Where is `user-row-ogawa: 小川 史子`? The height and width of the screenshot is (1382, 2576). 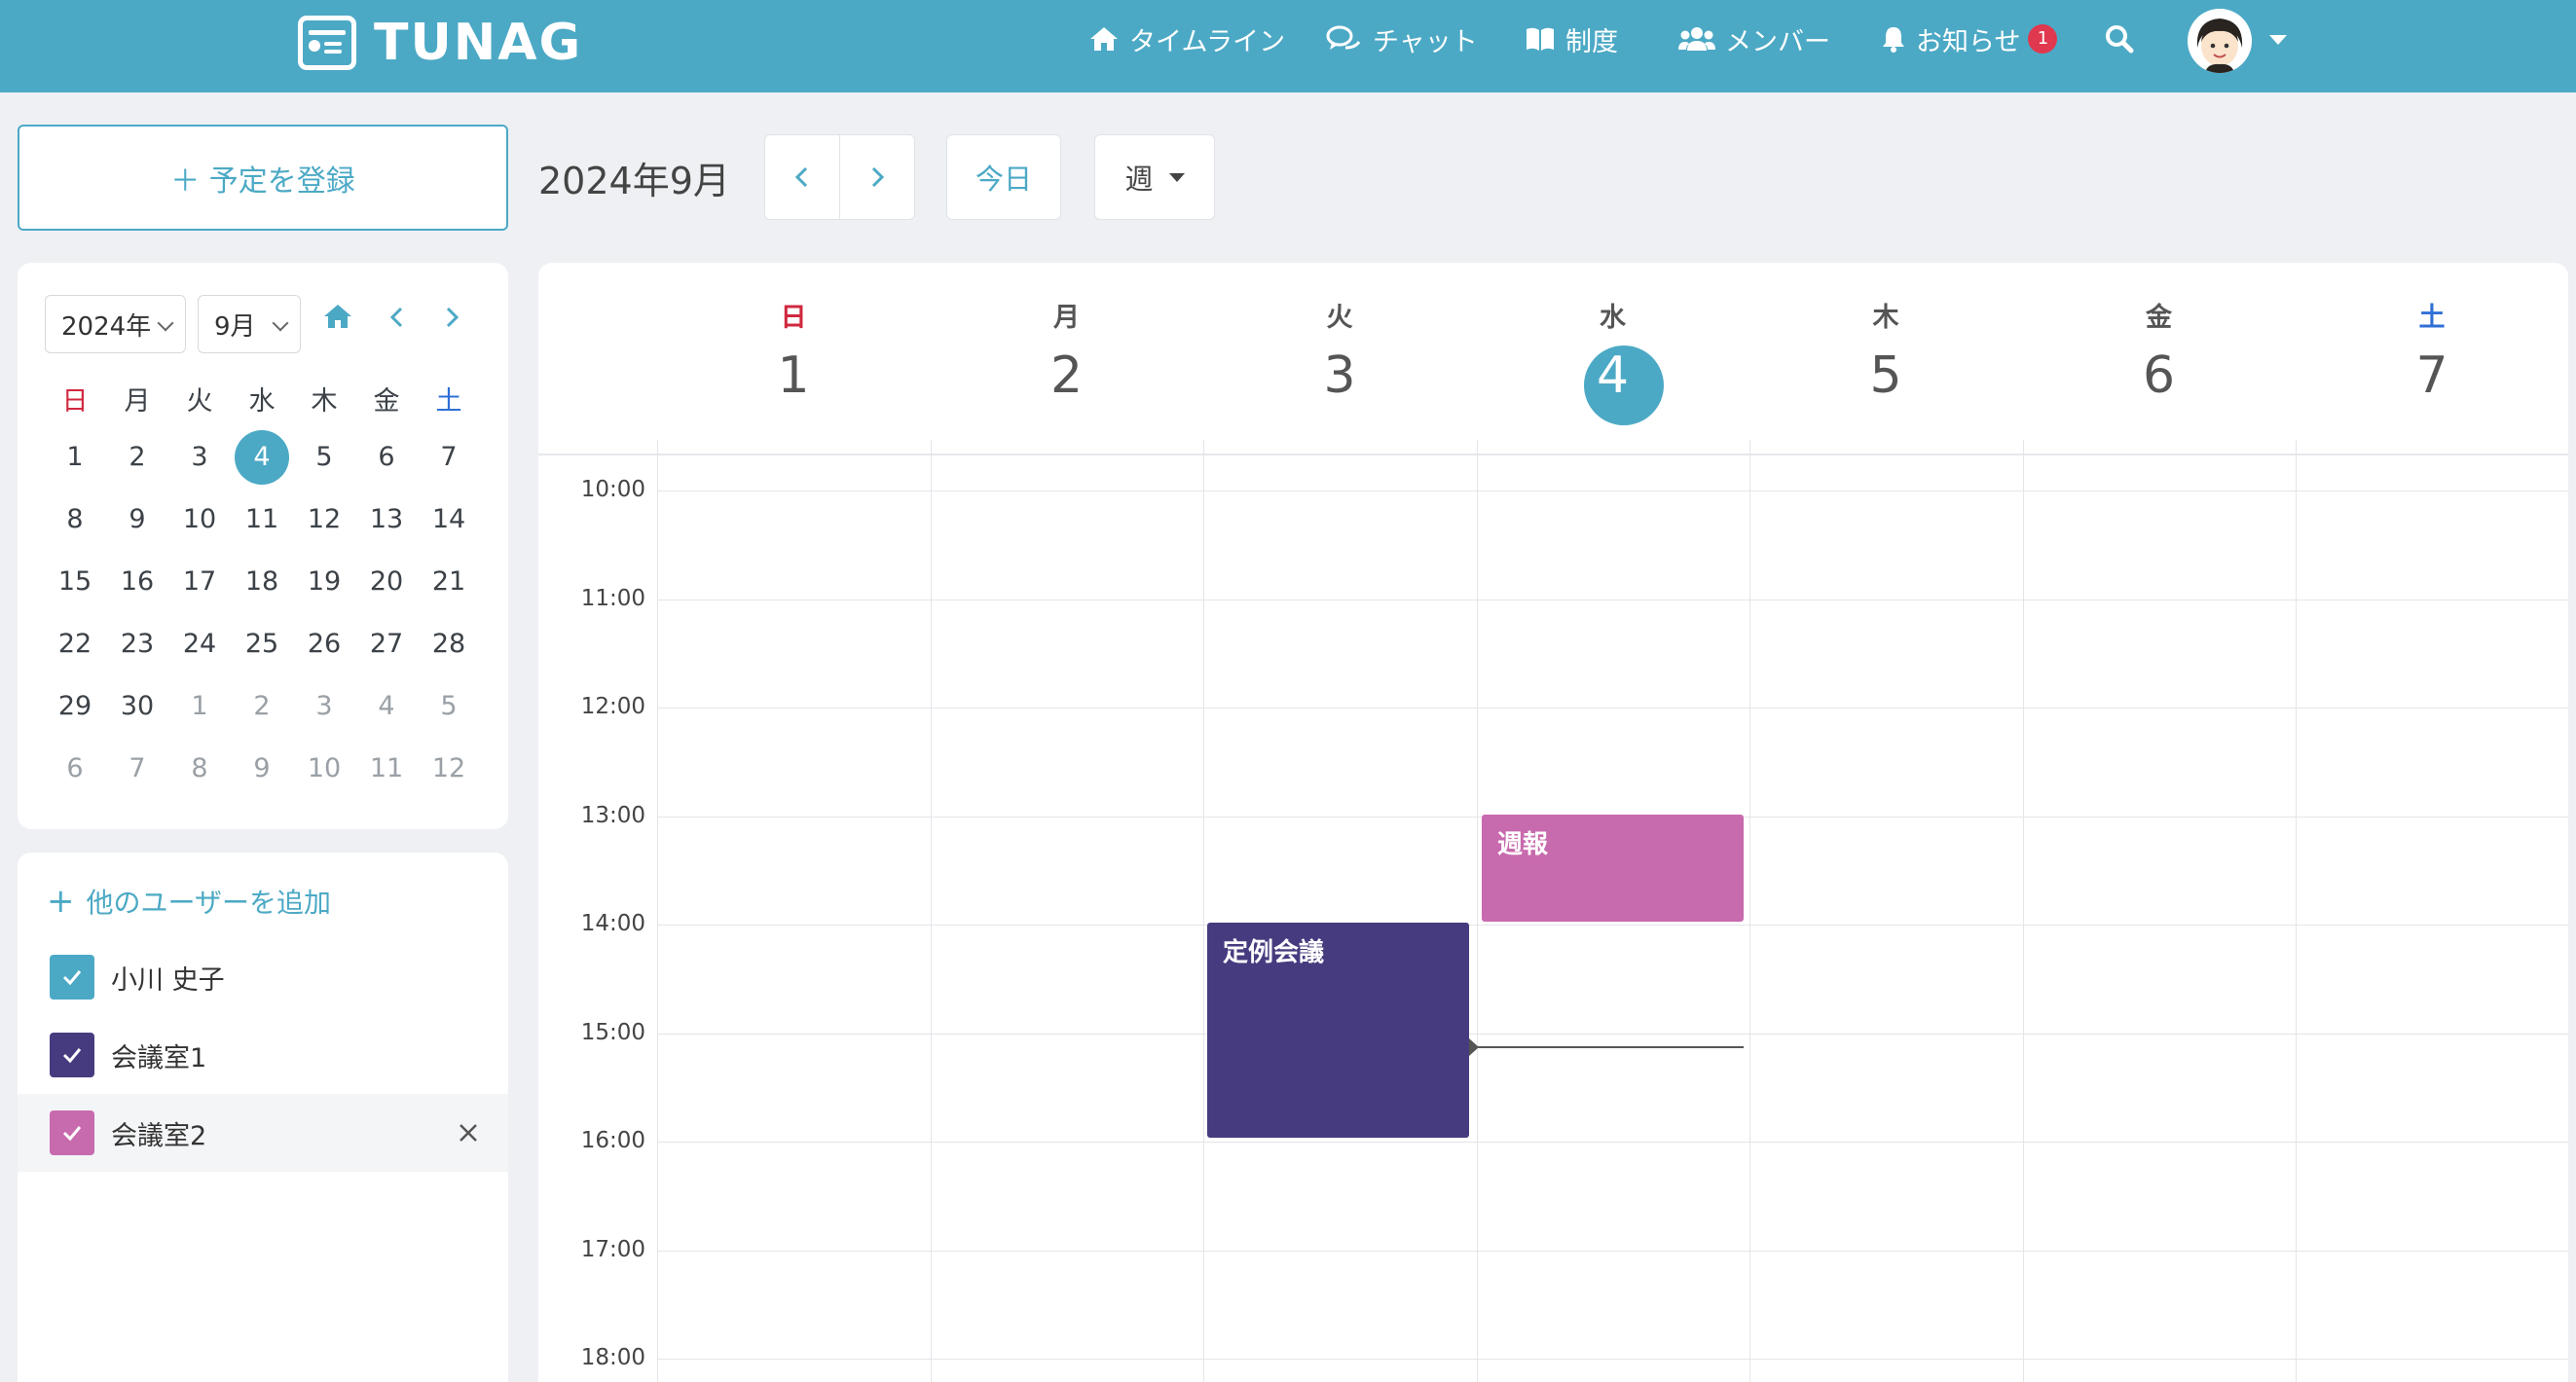 user-row-ogawa: 小川 史子 is located at coordinates (263, 977).